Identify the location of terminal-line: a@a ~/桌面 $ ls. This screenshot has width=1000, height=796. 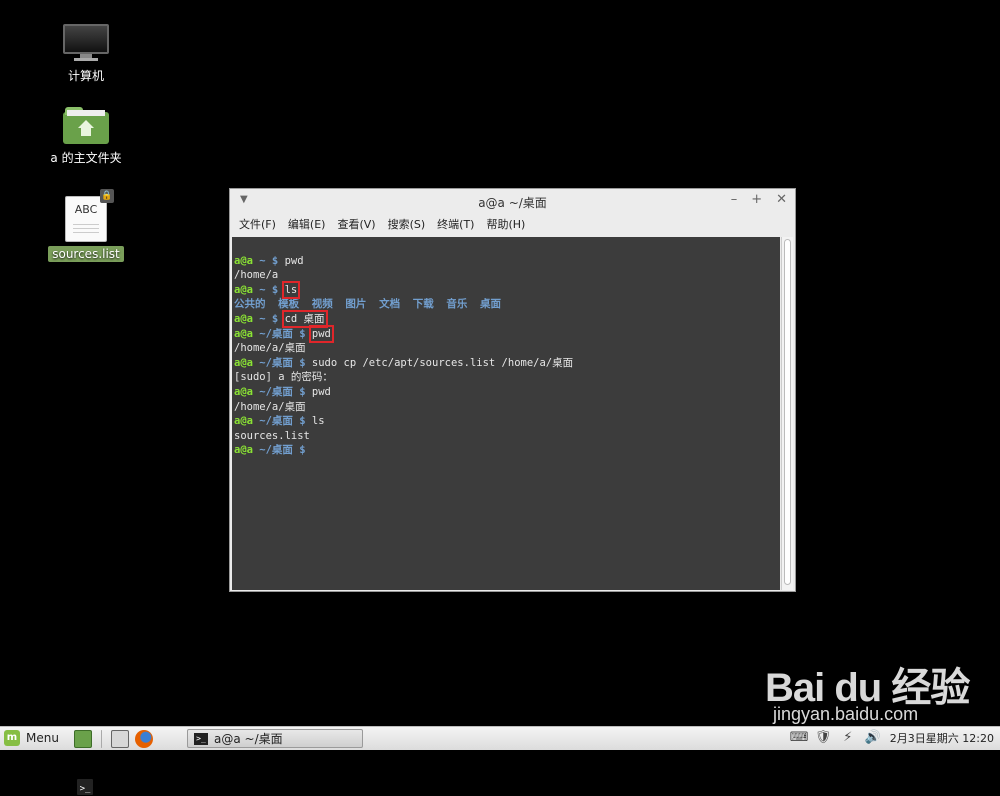
(279, 421).